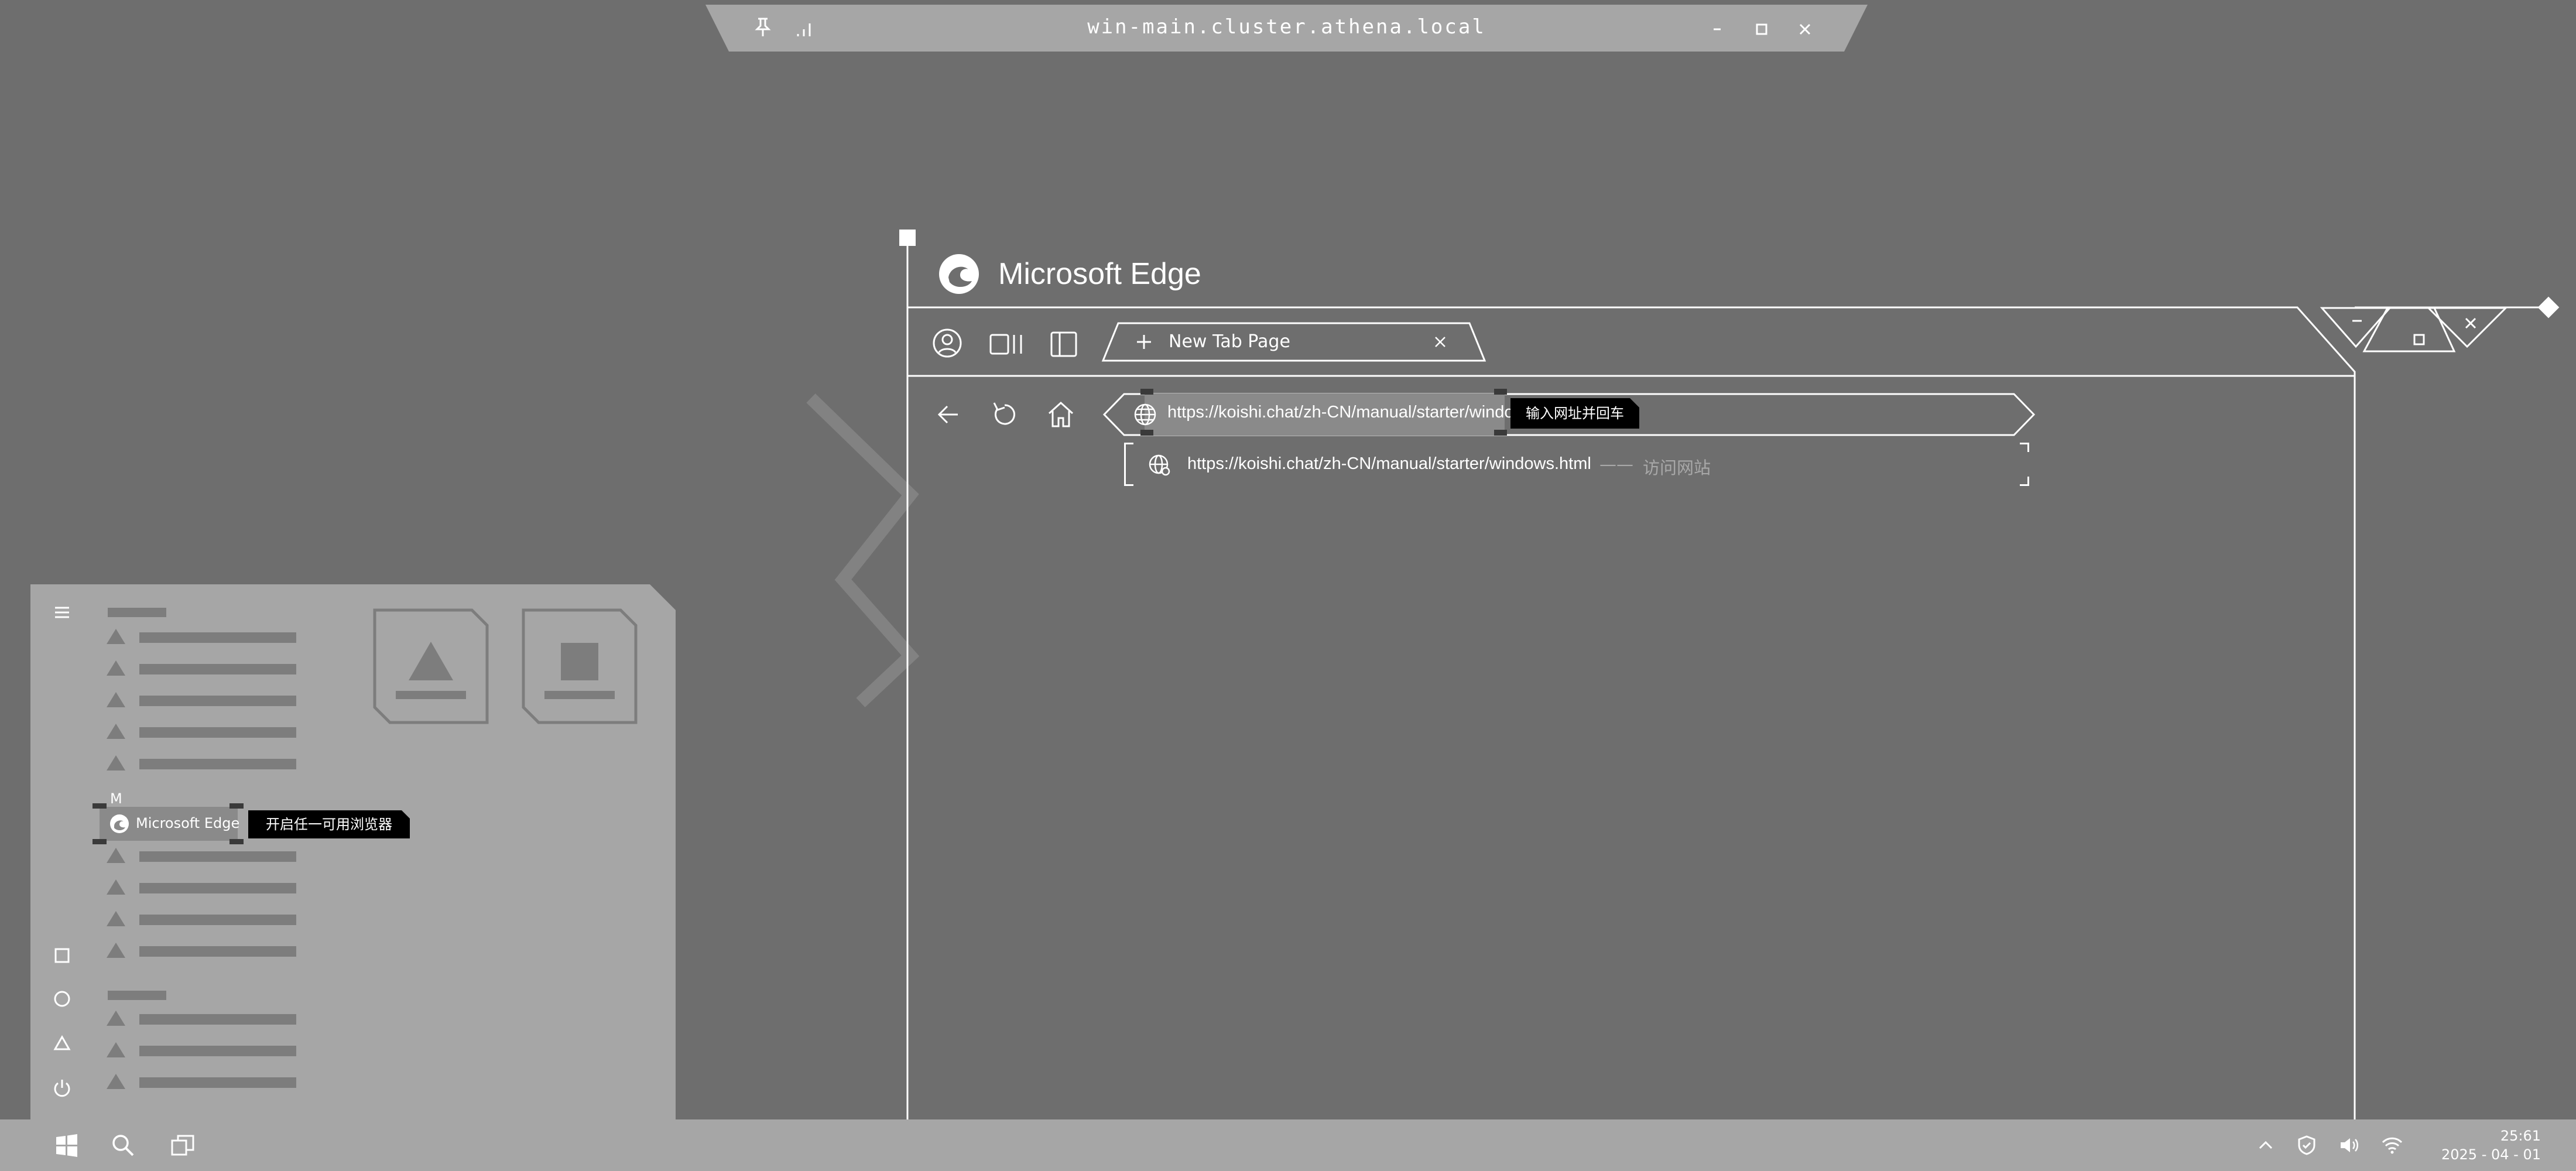  I want to click on windows-icon, so click(66, 1145).